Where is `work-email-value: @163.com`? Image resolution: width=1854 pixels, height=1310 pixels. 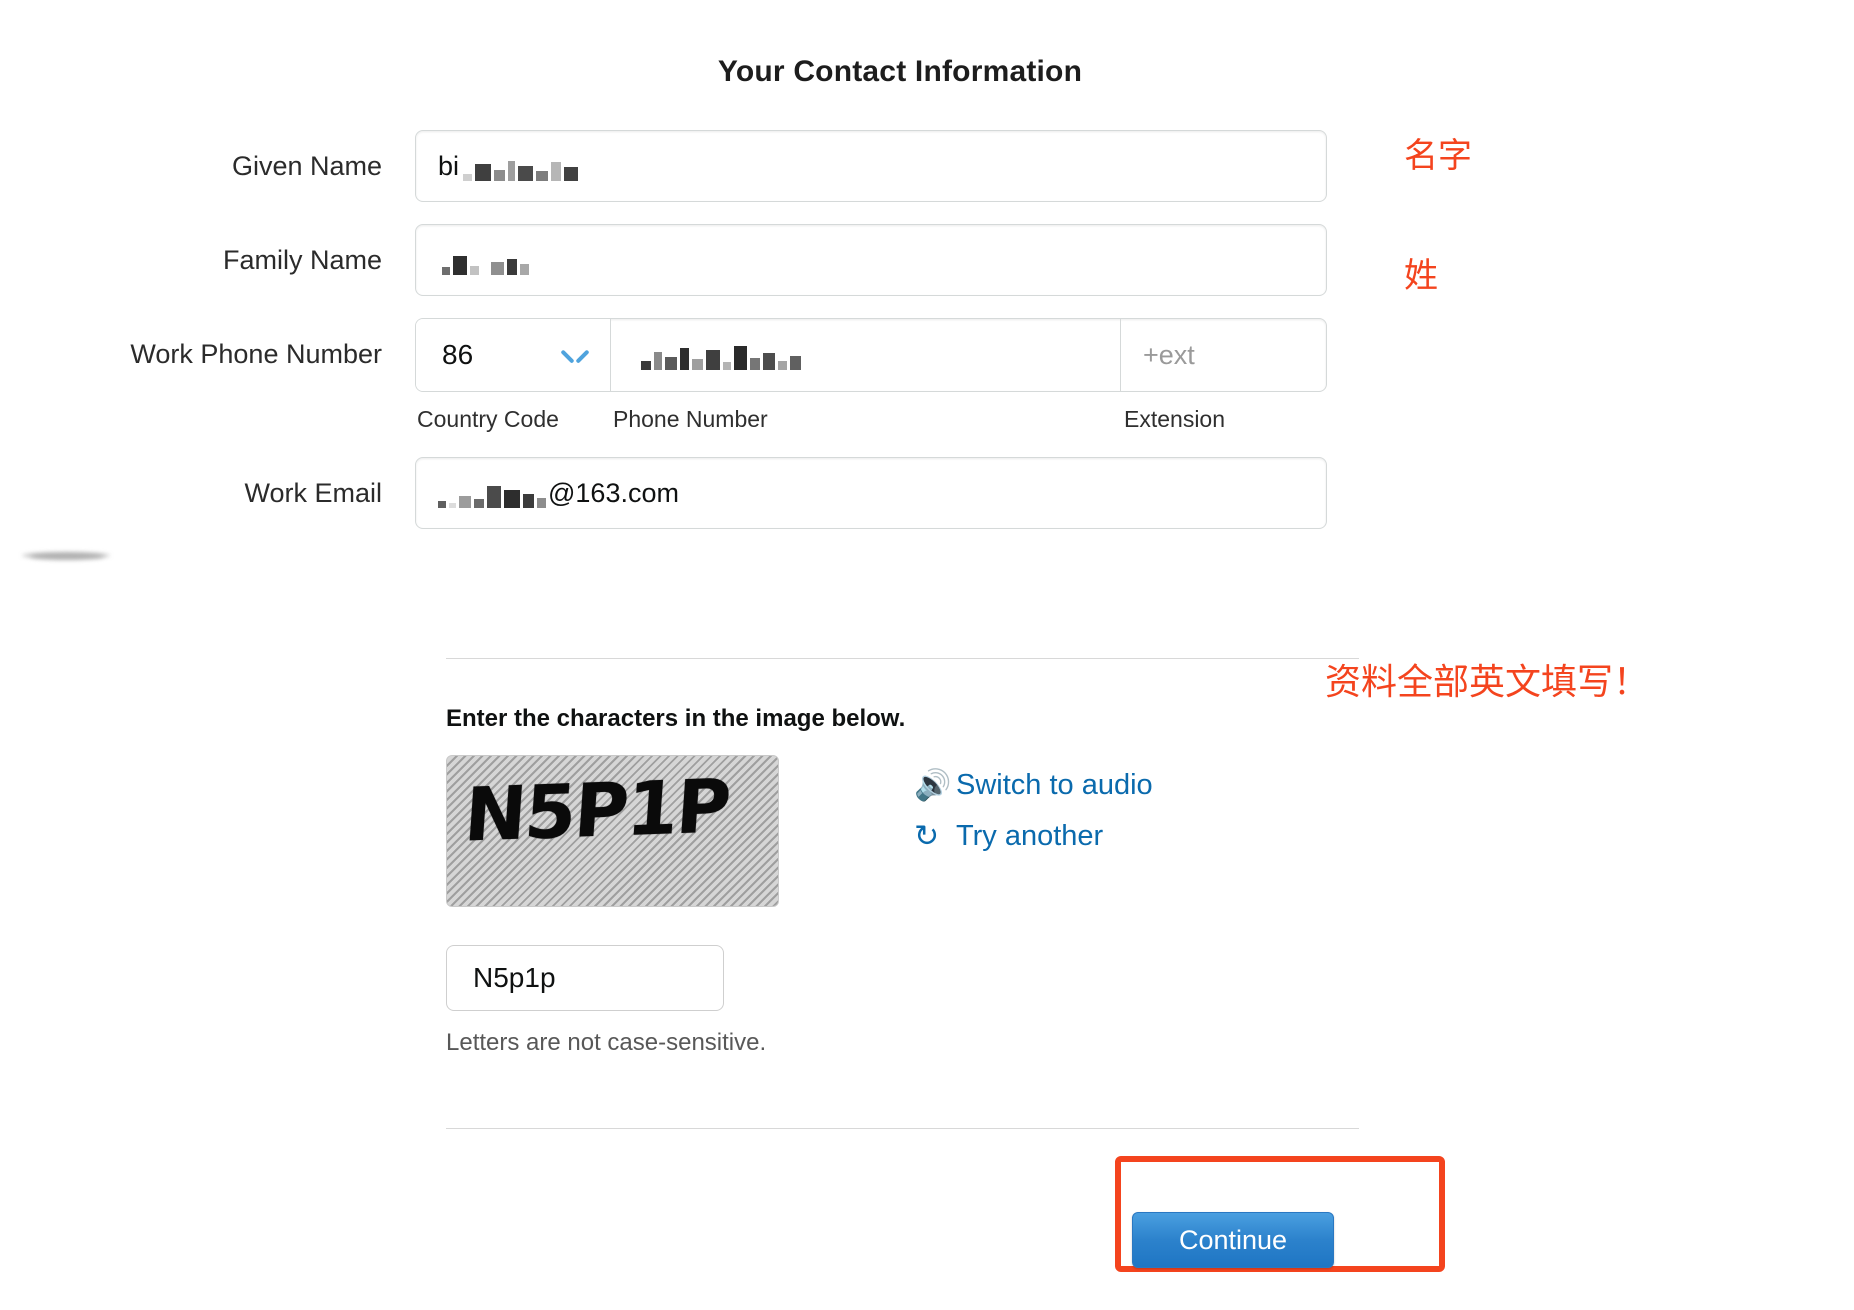 work-email-value: @163.com is located at coordinates (613, 492).